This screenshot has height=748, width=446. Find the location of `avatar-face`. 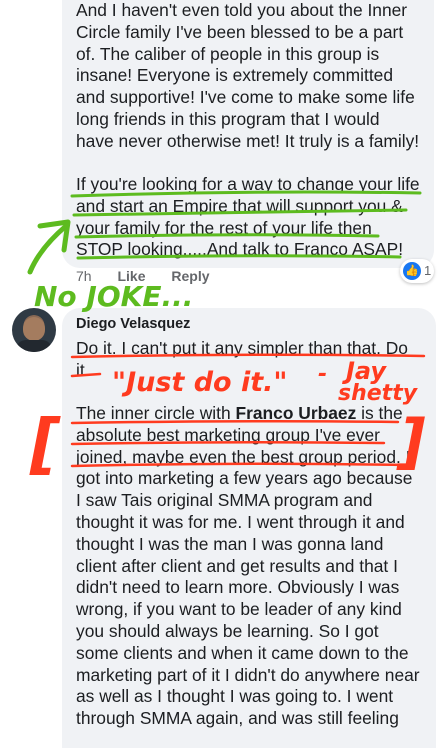

avatar-face is located at coordinates (34, 329).